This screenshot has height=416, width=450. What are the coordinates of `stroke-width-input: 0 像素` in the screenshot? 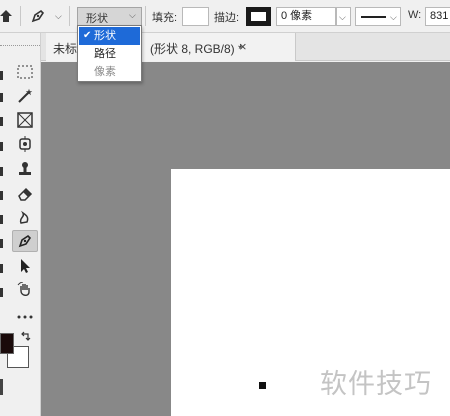 It's located at (306, 16).